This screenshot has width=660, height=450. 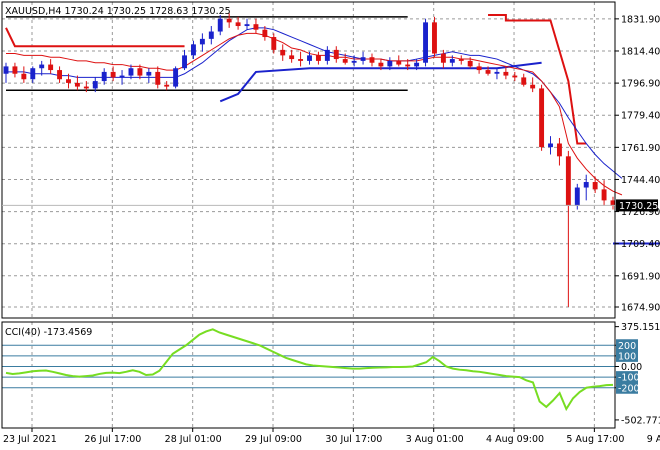 What do you see at coordinates (627, 356) in the screenshot?
I see `cci-axis-label: 100` at bounding box center [627, 356].